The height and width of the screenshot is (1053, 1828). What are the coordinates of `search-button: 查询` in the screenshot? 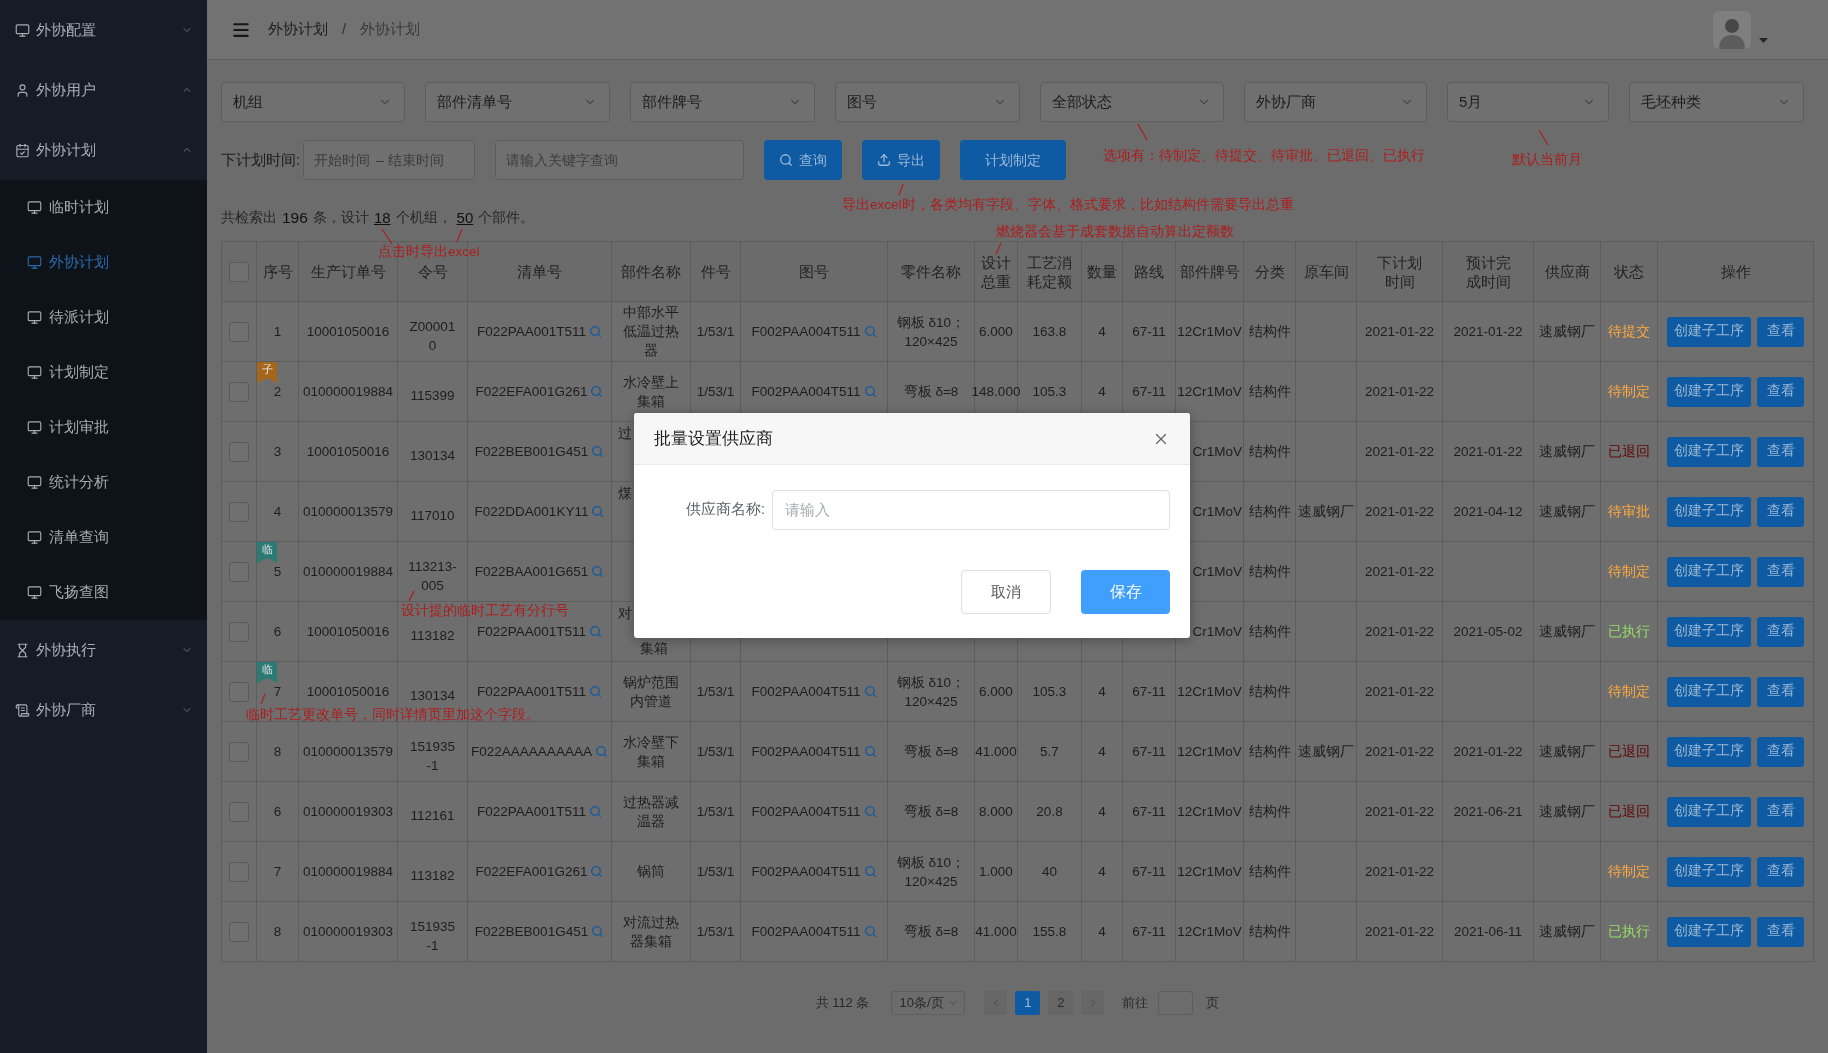 It's located at (803, 160).